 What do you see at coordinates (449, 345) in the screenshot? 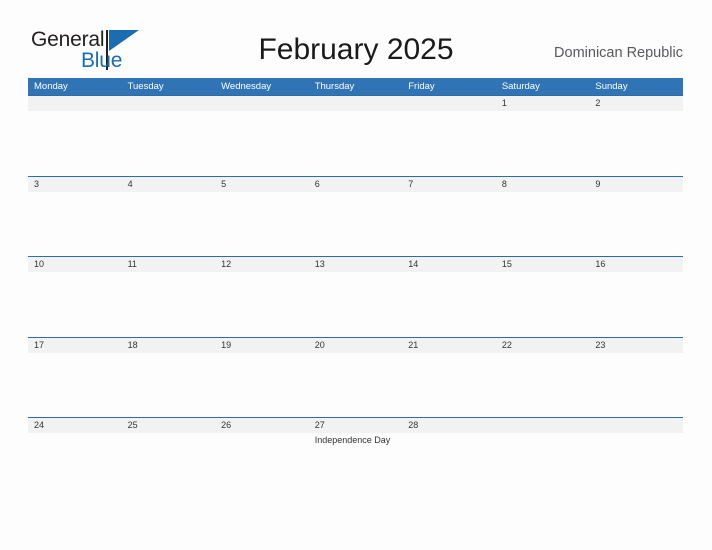
I see `day-cell: 21` at bounding box center [449, 345].